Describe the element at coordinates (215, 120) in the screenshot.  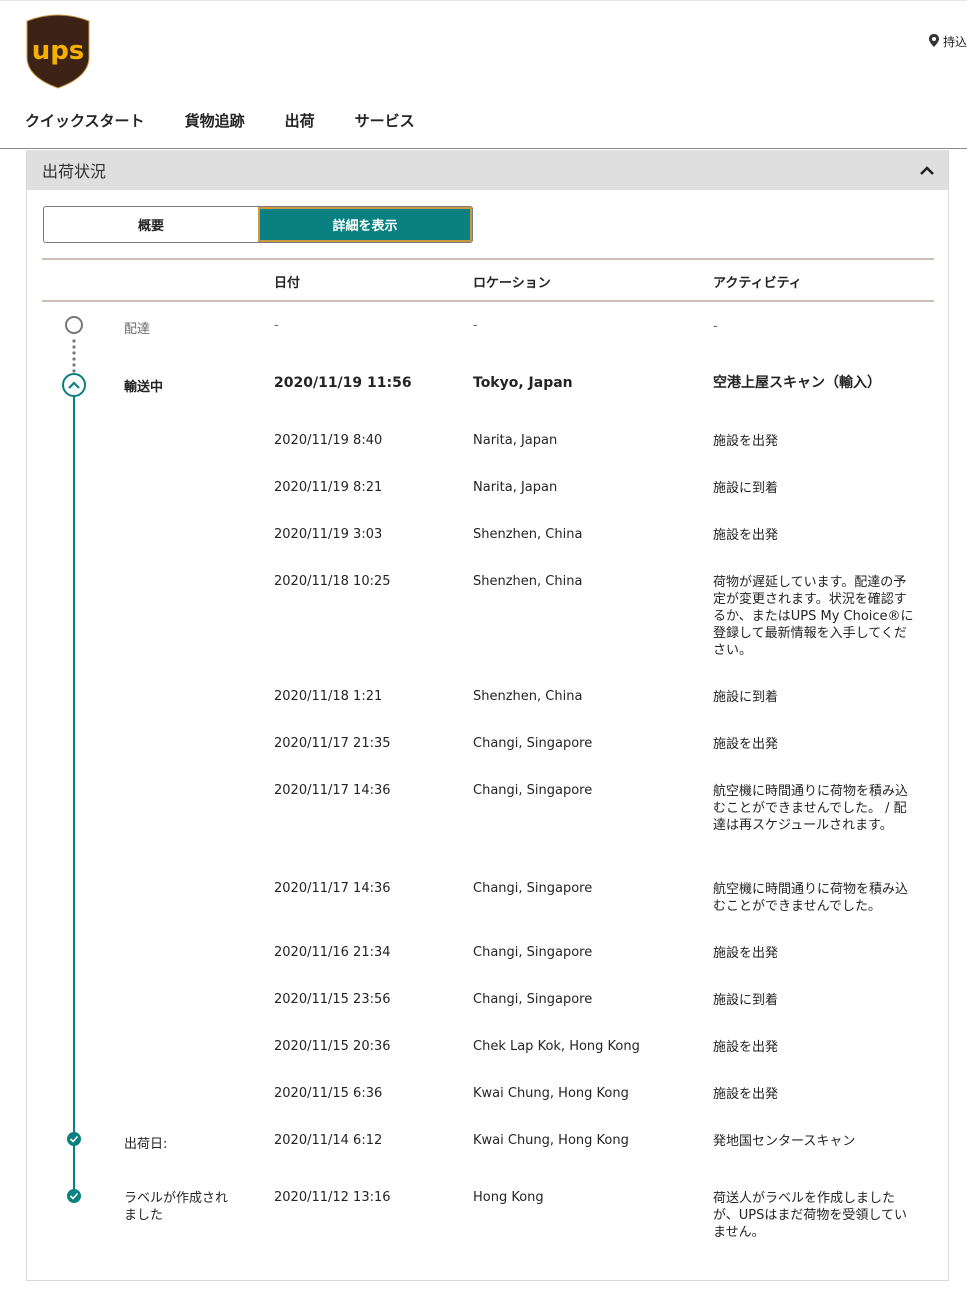
I see `nav-tracking: 貨物追跡` at that location.